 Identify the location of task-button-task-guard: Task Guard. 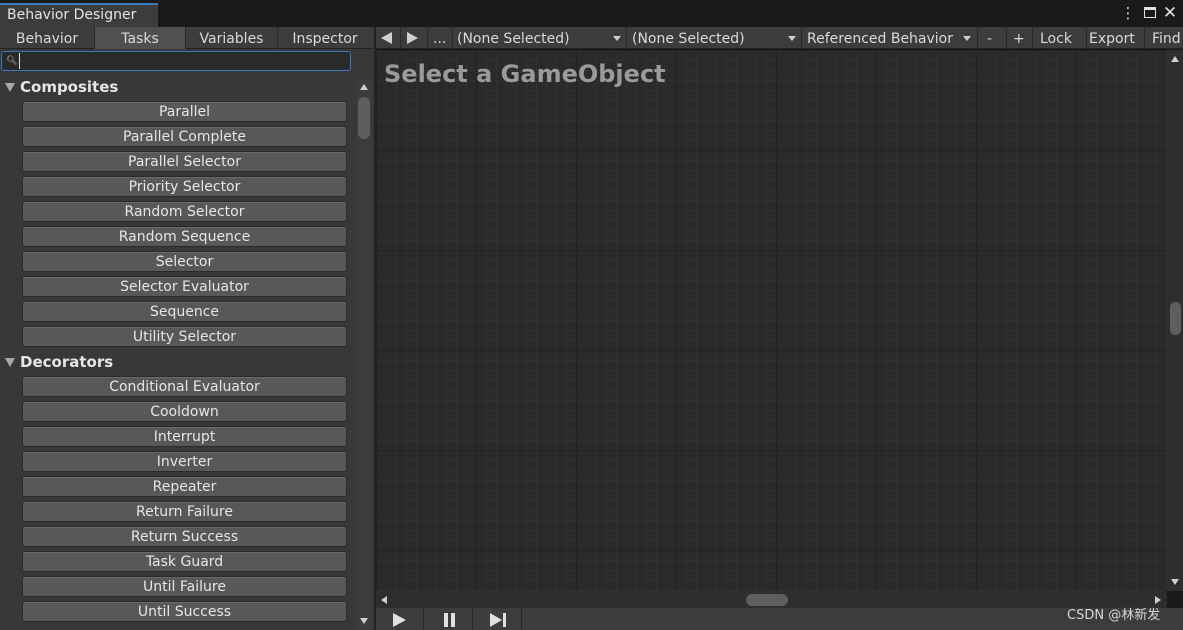
(184, 561).